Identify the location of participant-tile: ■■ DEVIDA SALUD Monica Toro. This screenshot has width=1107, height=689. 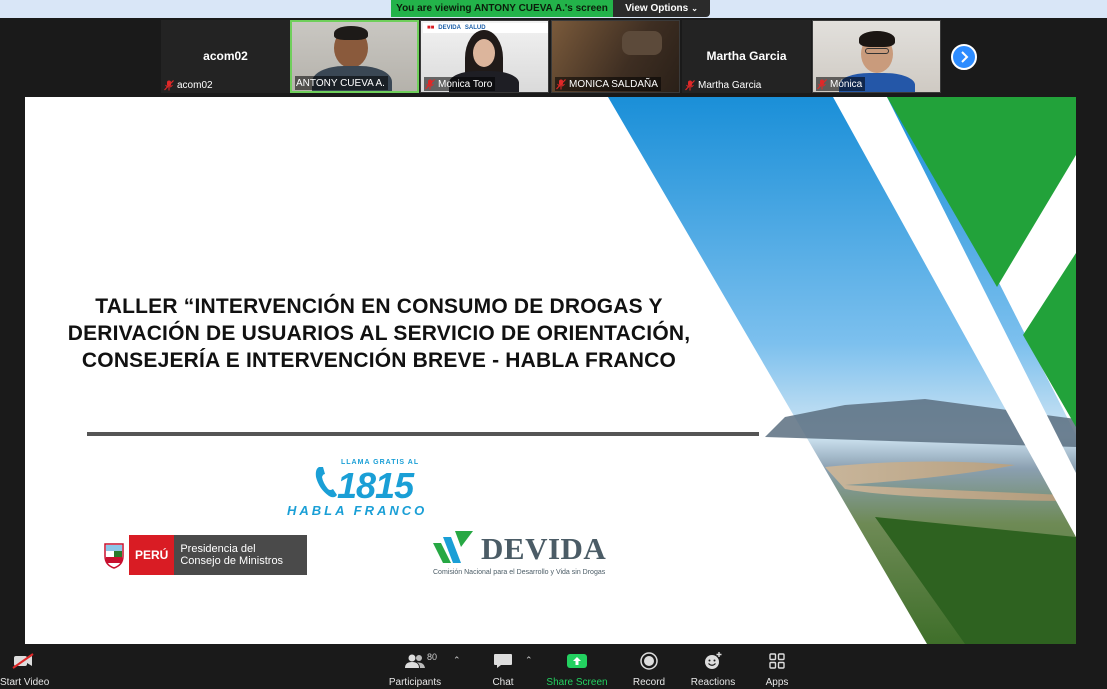
(484, 56).